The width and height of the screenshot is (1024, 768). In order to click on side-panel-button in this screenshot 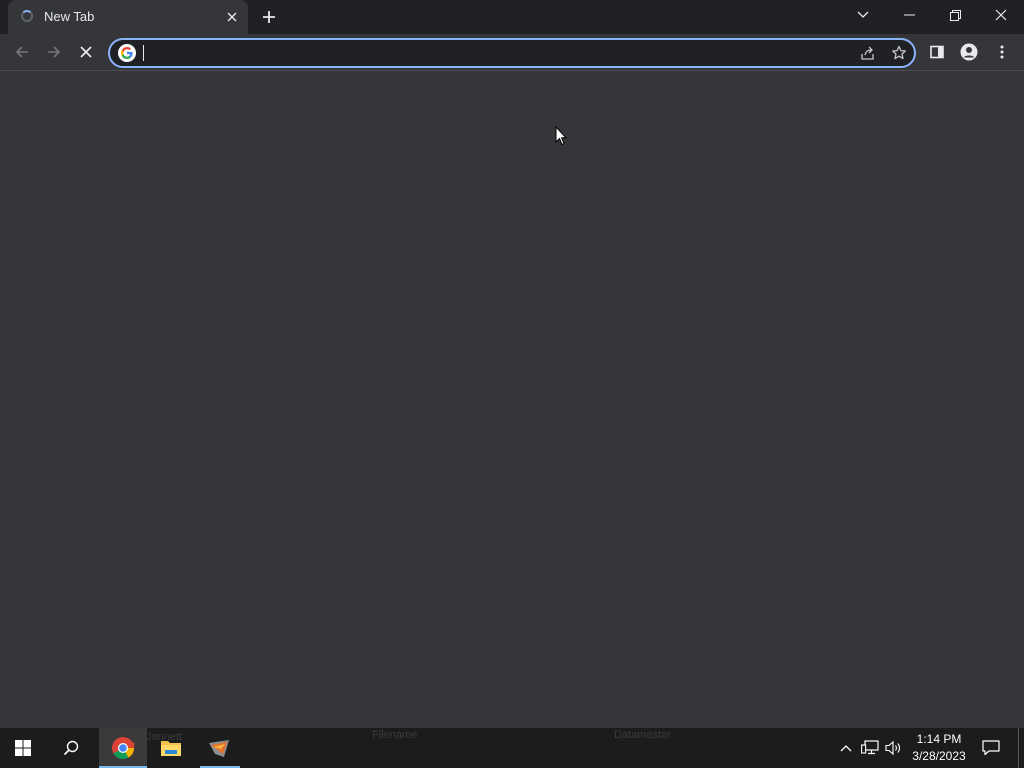, I will do `click(937, 52)`.